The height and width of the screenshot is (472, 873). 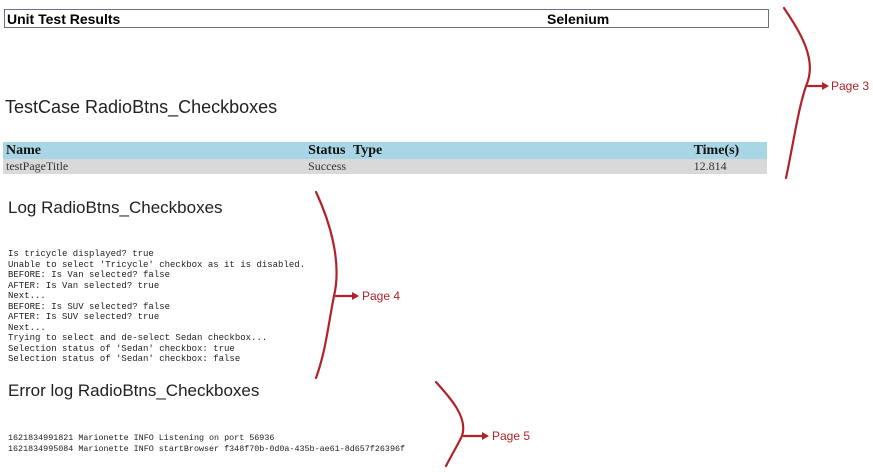 I want to click on testcase-heading: TestCase RadioBtns_Checkboxes, so click(x=141, y=107).